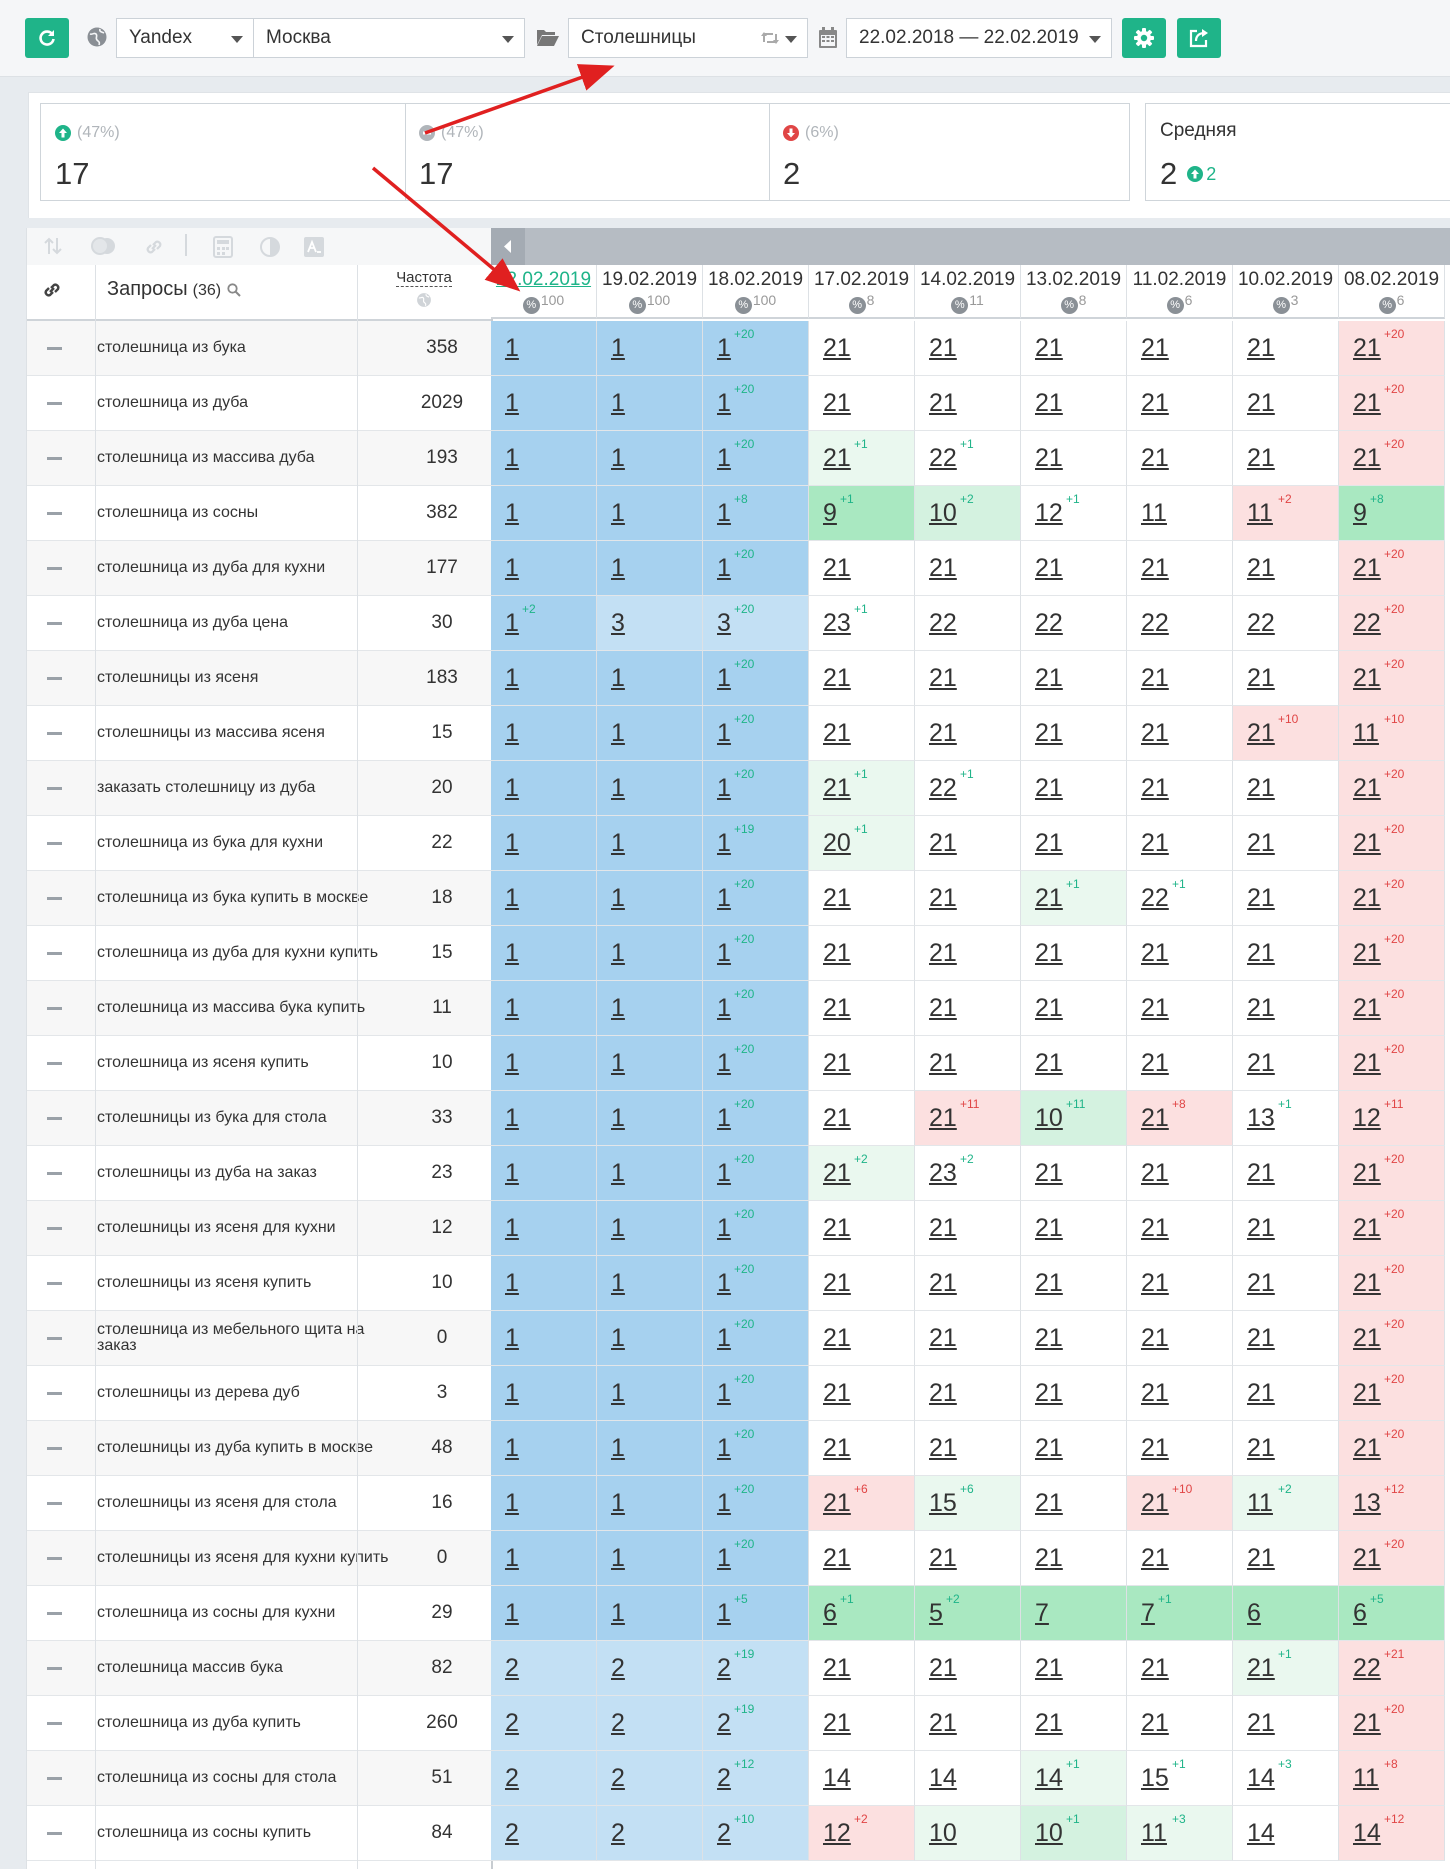  I want to click on position-value: 3, so click(618, 623).